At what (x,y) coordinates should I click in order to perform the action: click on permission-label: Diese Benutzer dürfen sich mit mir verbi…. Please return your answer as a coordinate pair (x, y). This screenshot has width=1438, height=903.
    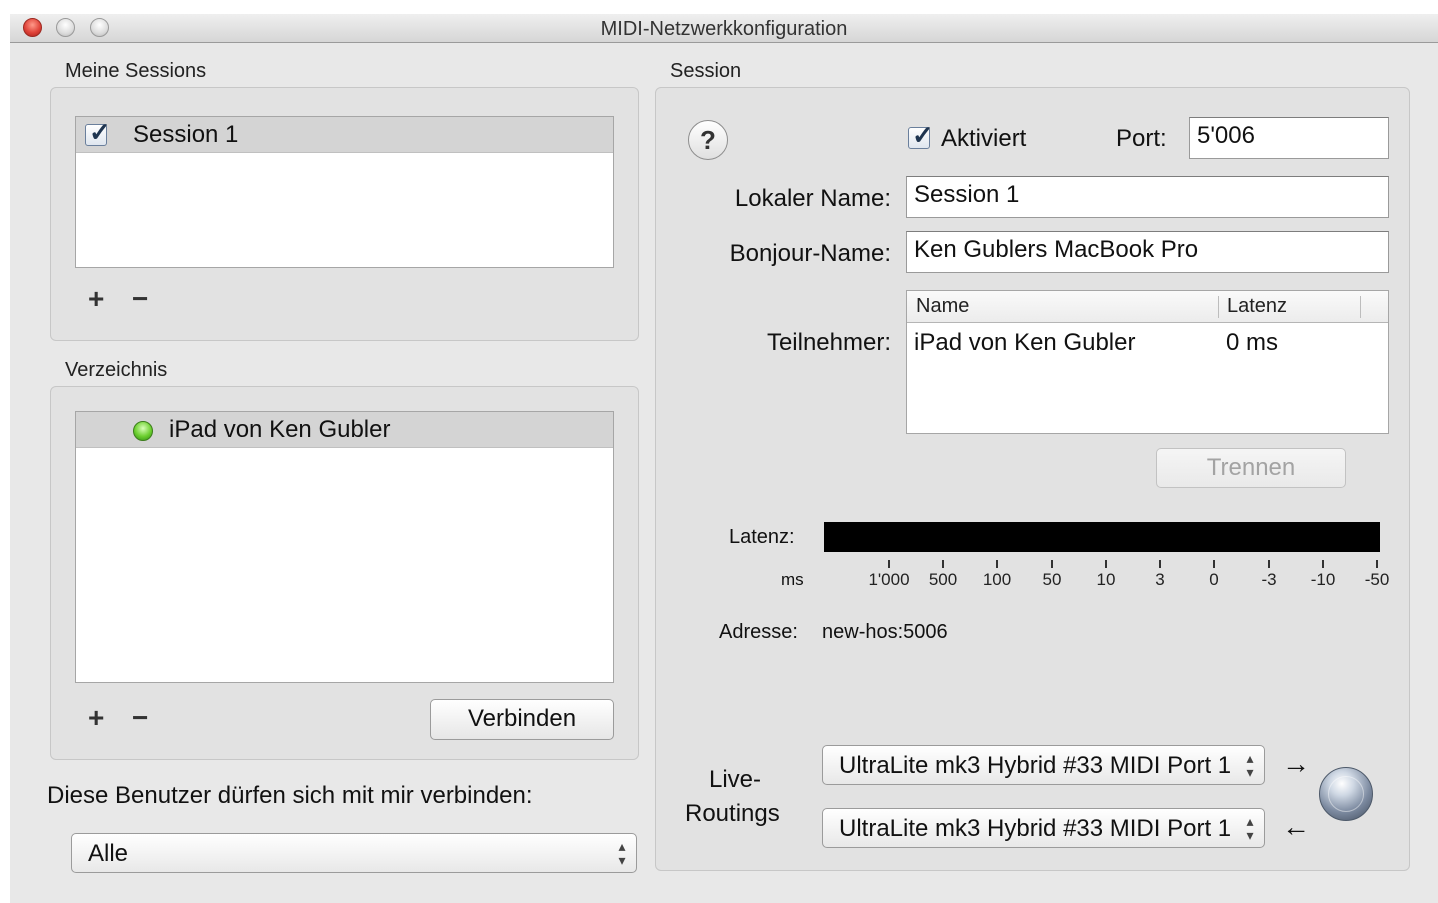
    Looking at the image, I should click on (290, 795).